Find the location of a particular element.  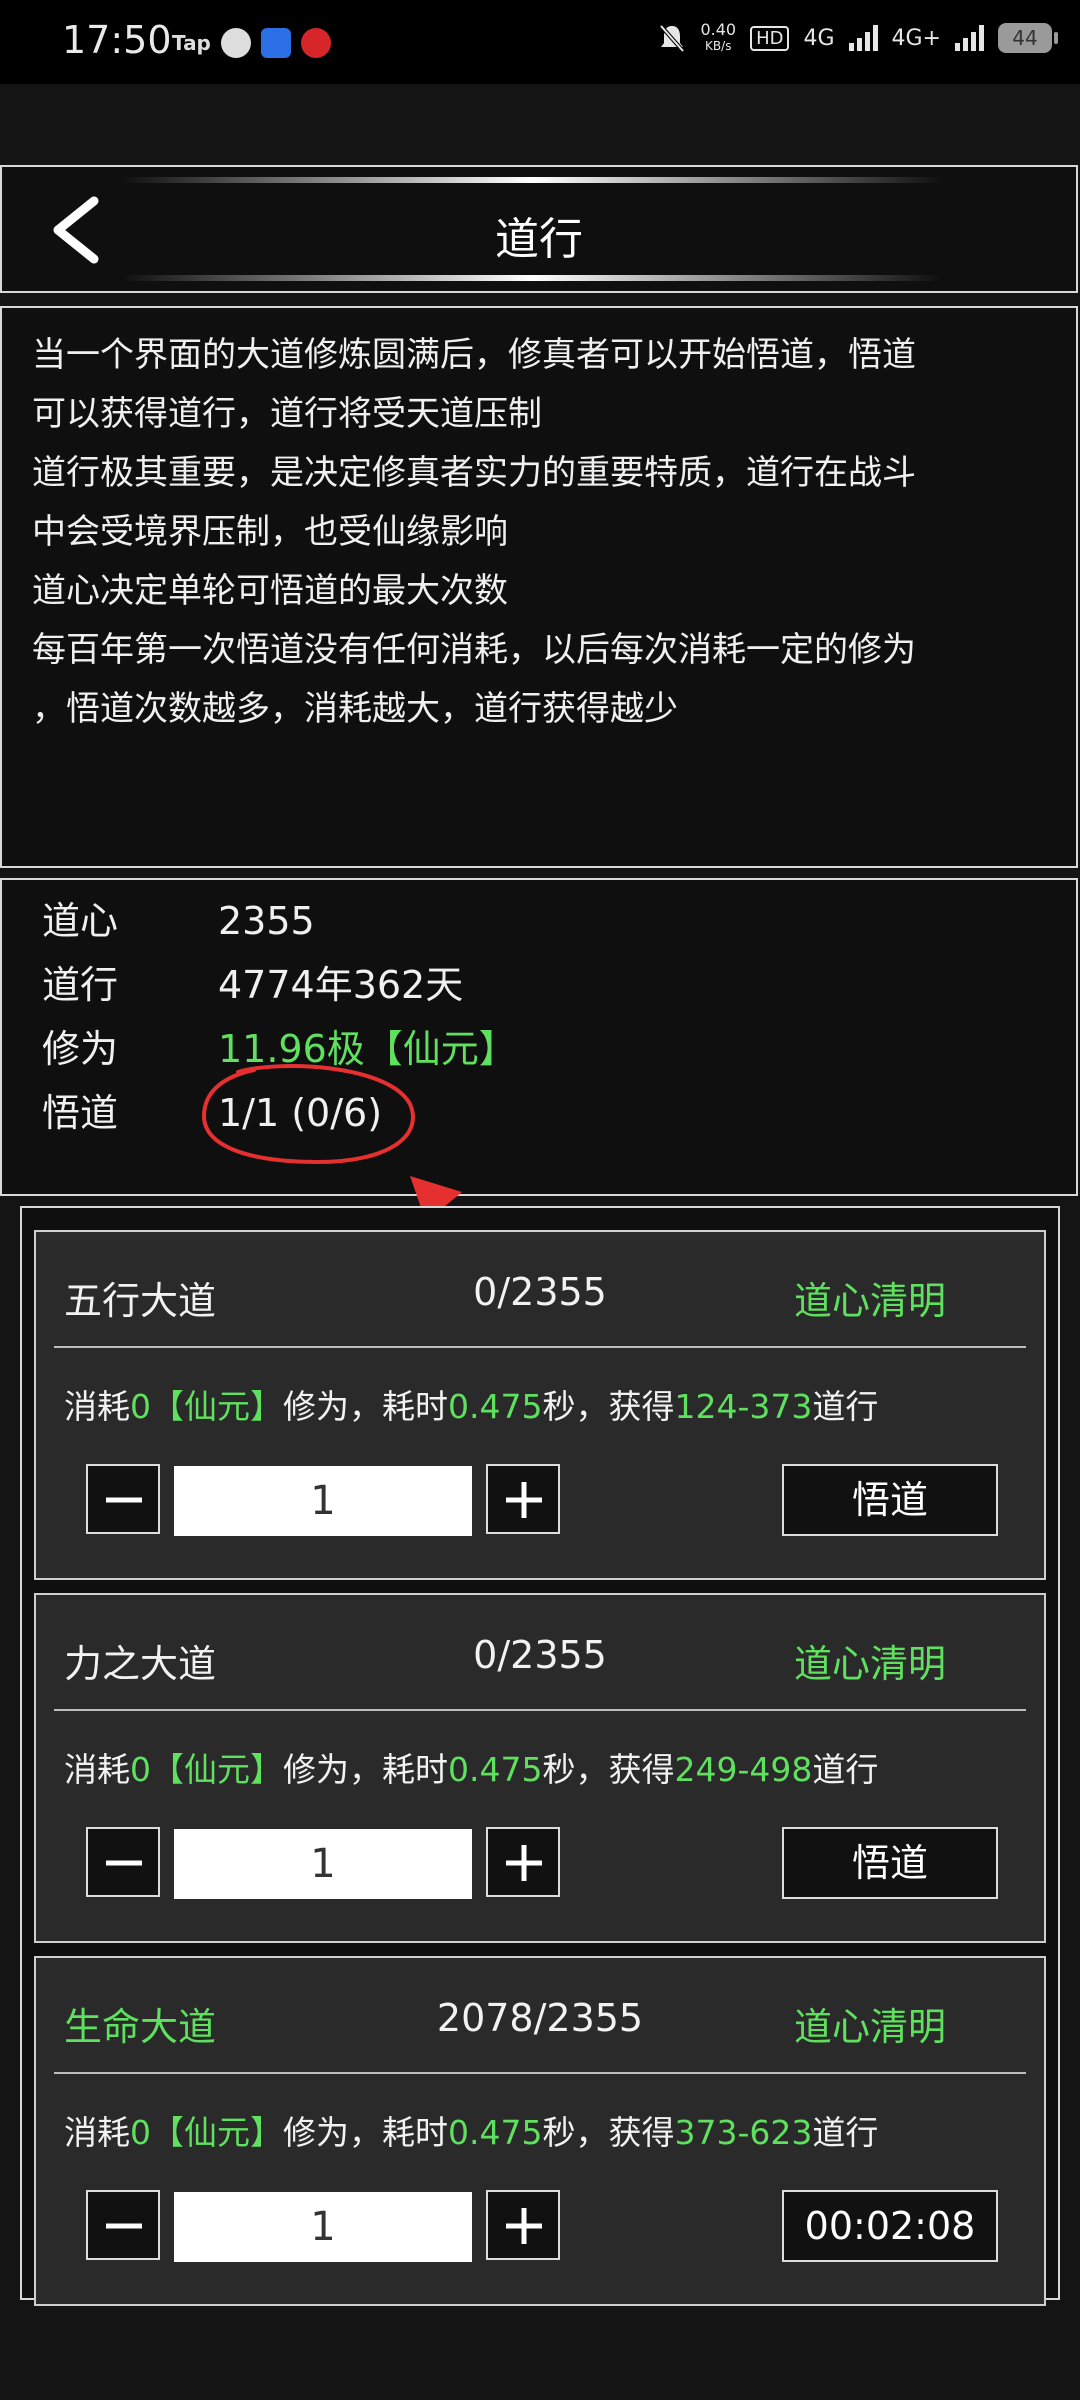

stat-daoxin: 道心 2355 is located at coordinates (178, 917).